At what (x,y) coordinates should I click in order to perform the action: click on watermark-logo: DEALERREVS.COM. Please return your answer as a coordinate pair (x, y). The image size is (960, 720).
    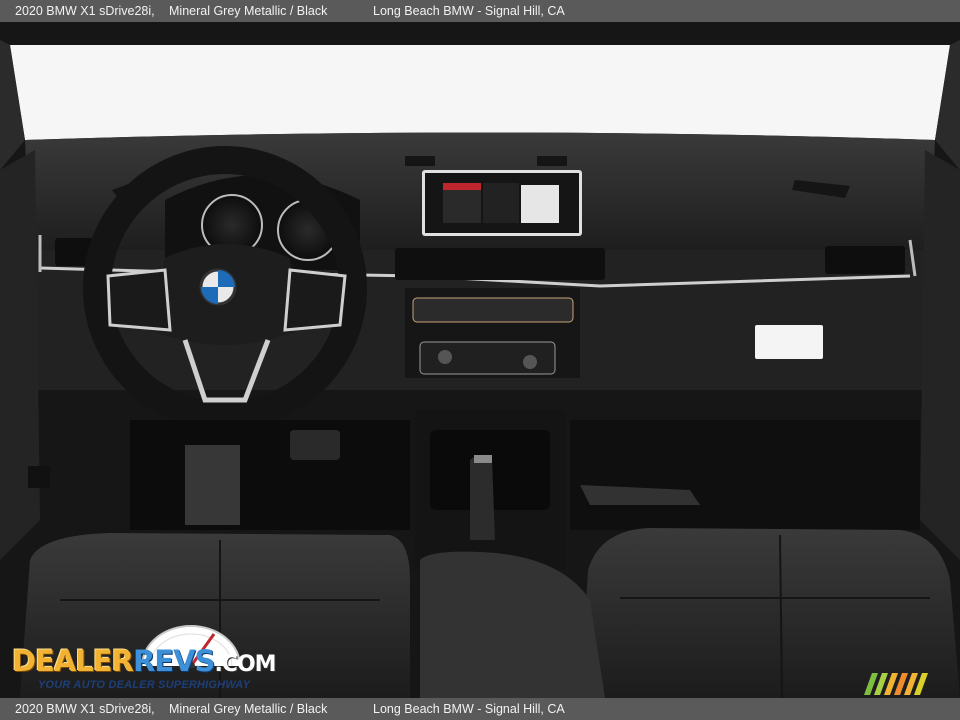
    Looking at the image, I should click on (144, 661).